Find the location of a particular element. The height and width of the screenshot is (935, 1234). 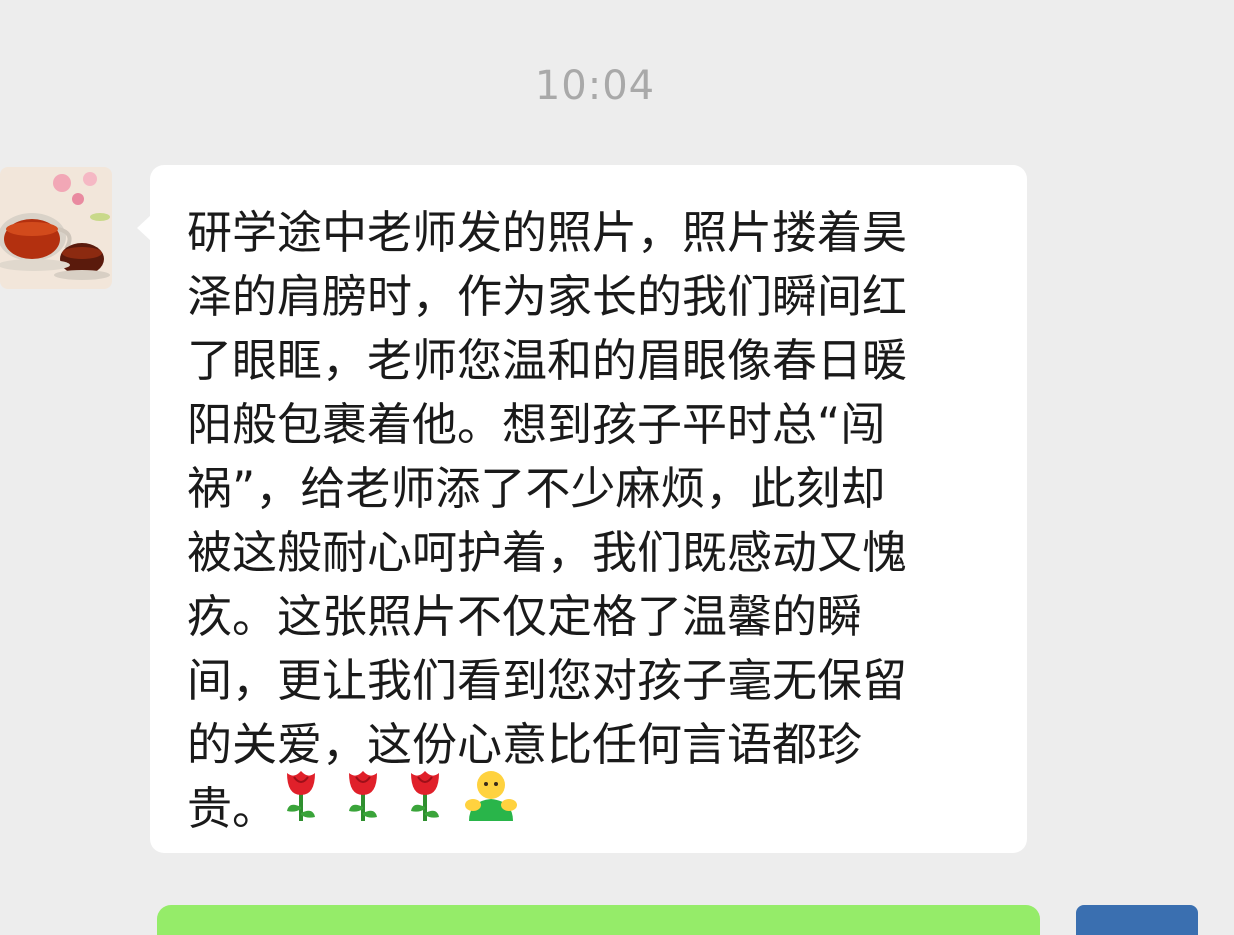

bubble-tail is located at coordinates (144, 228).